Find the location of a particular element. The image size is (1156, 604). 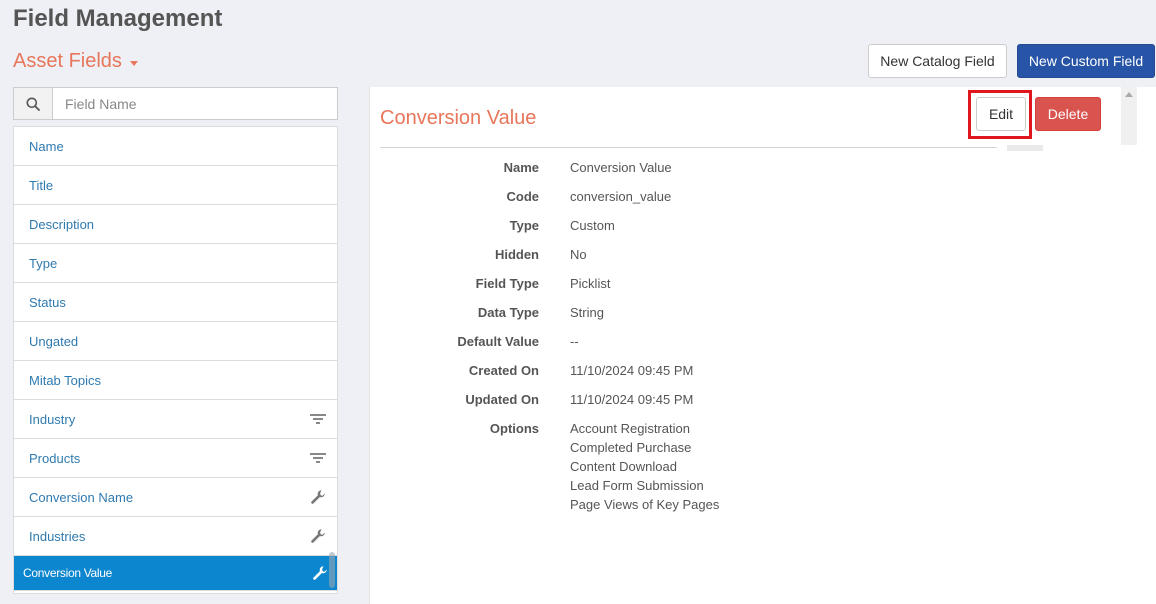

detail-scrollbar is located at coordinates (1129, 116).